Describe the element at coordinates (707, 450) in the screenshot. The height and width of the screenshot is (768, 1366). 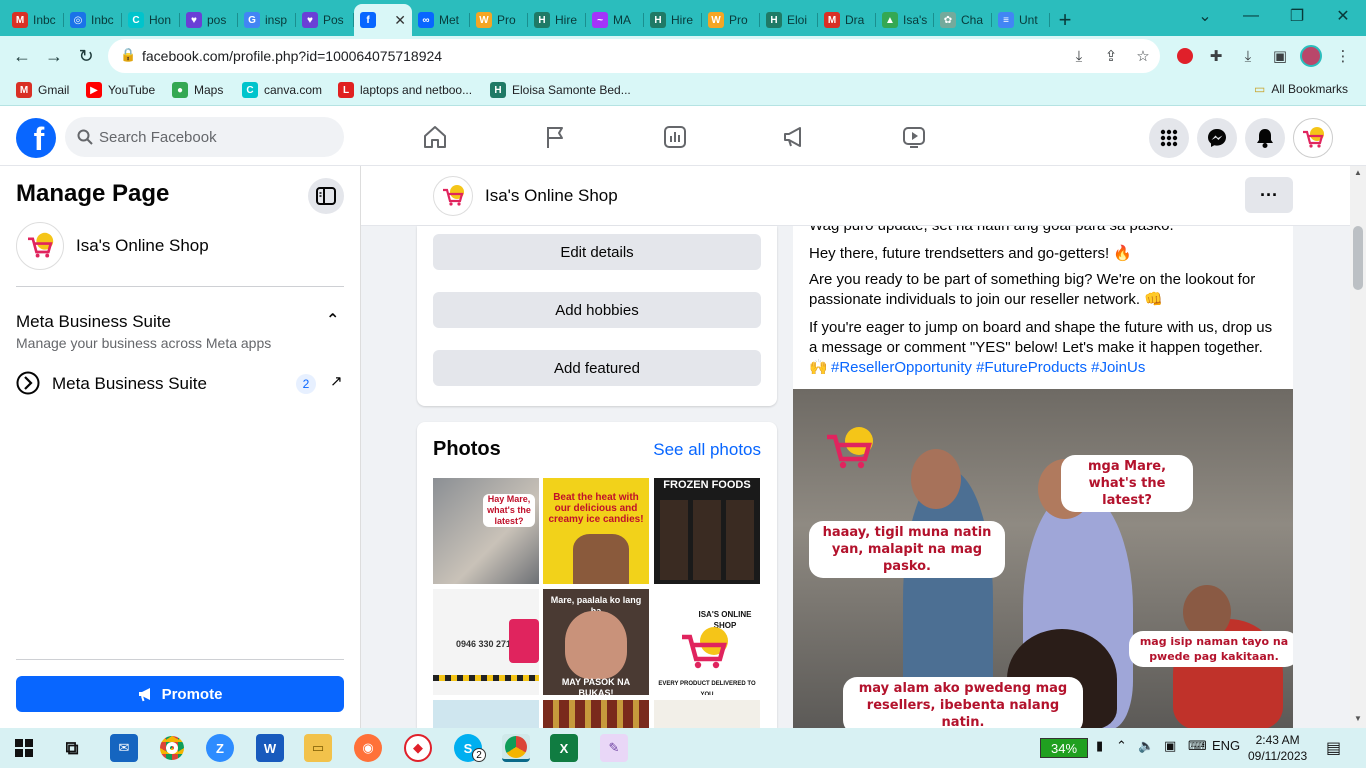
I see `see-all-photos-link: See all photos` at that location.